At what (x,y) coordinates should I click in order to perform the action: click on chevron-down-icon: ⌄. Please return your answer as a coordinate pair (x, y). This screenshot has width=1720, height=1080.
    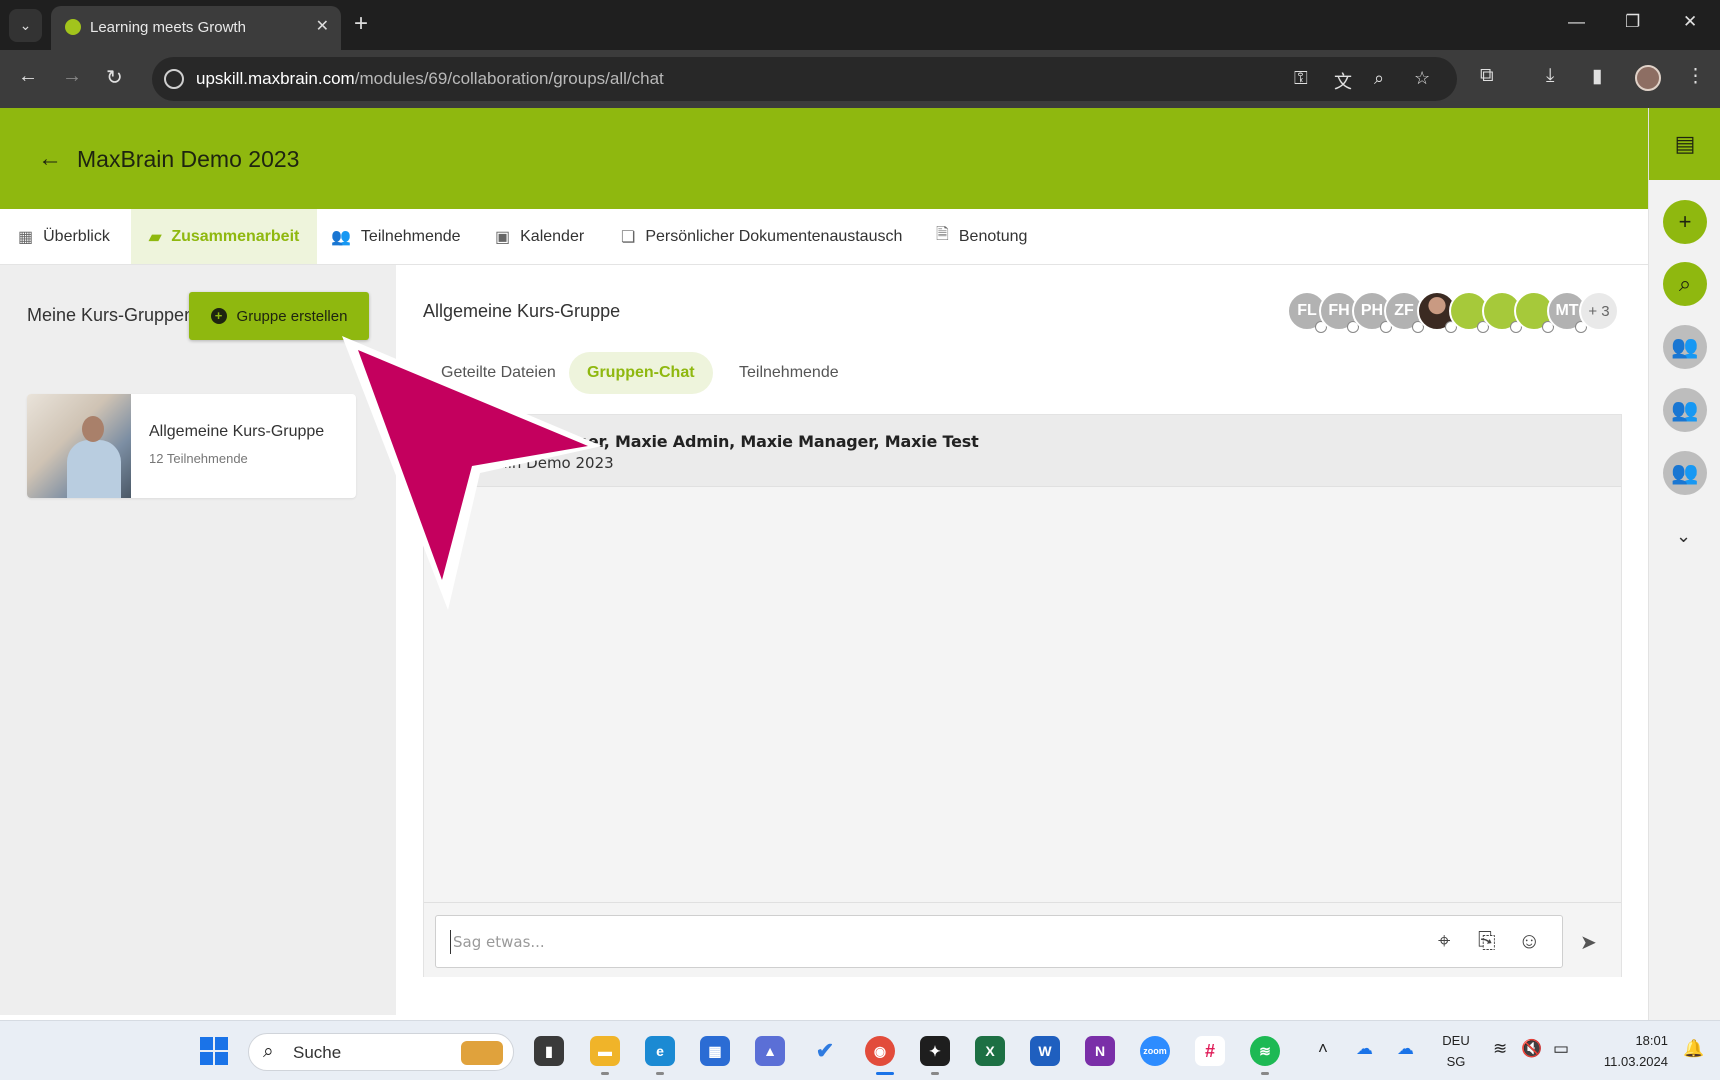
    Looking at the image, I should click on (1683, 536).